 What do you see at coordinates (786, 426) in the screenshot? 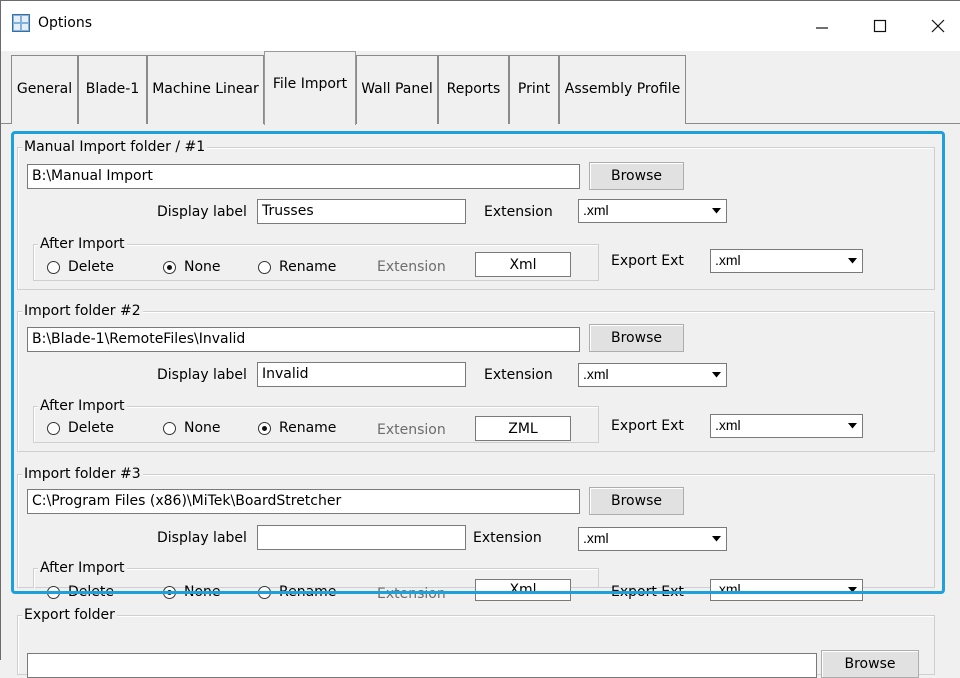
I see `folder-2-export-ext-select: .xml` at bounding box center [786, 426].